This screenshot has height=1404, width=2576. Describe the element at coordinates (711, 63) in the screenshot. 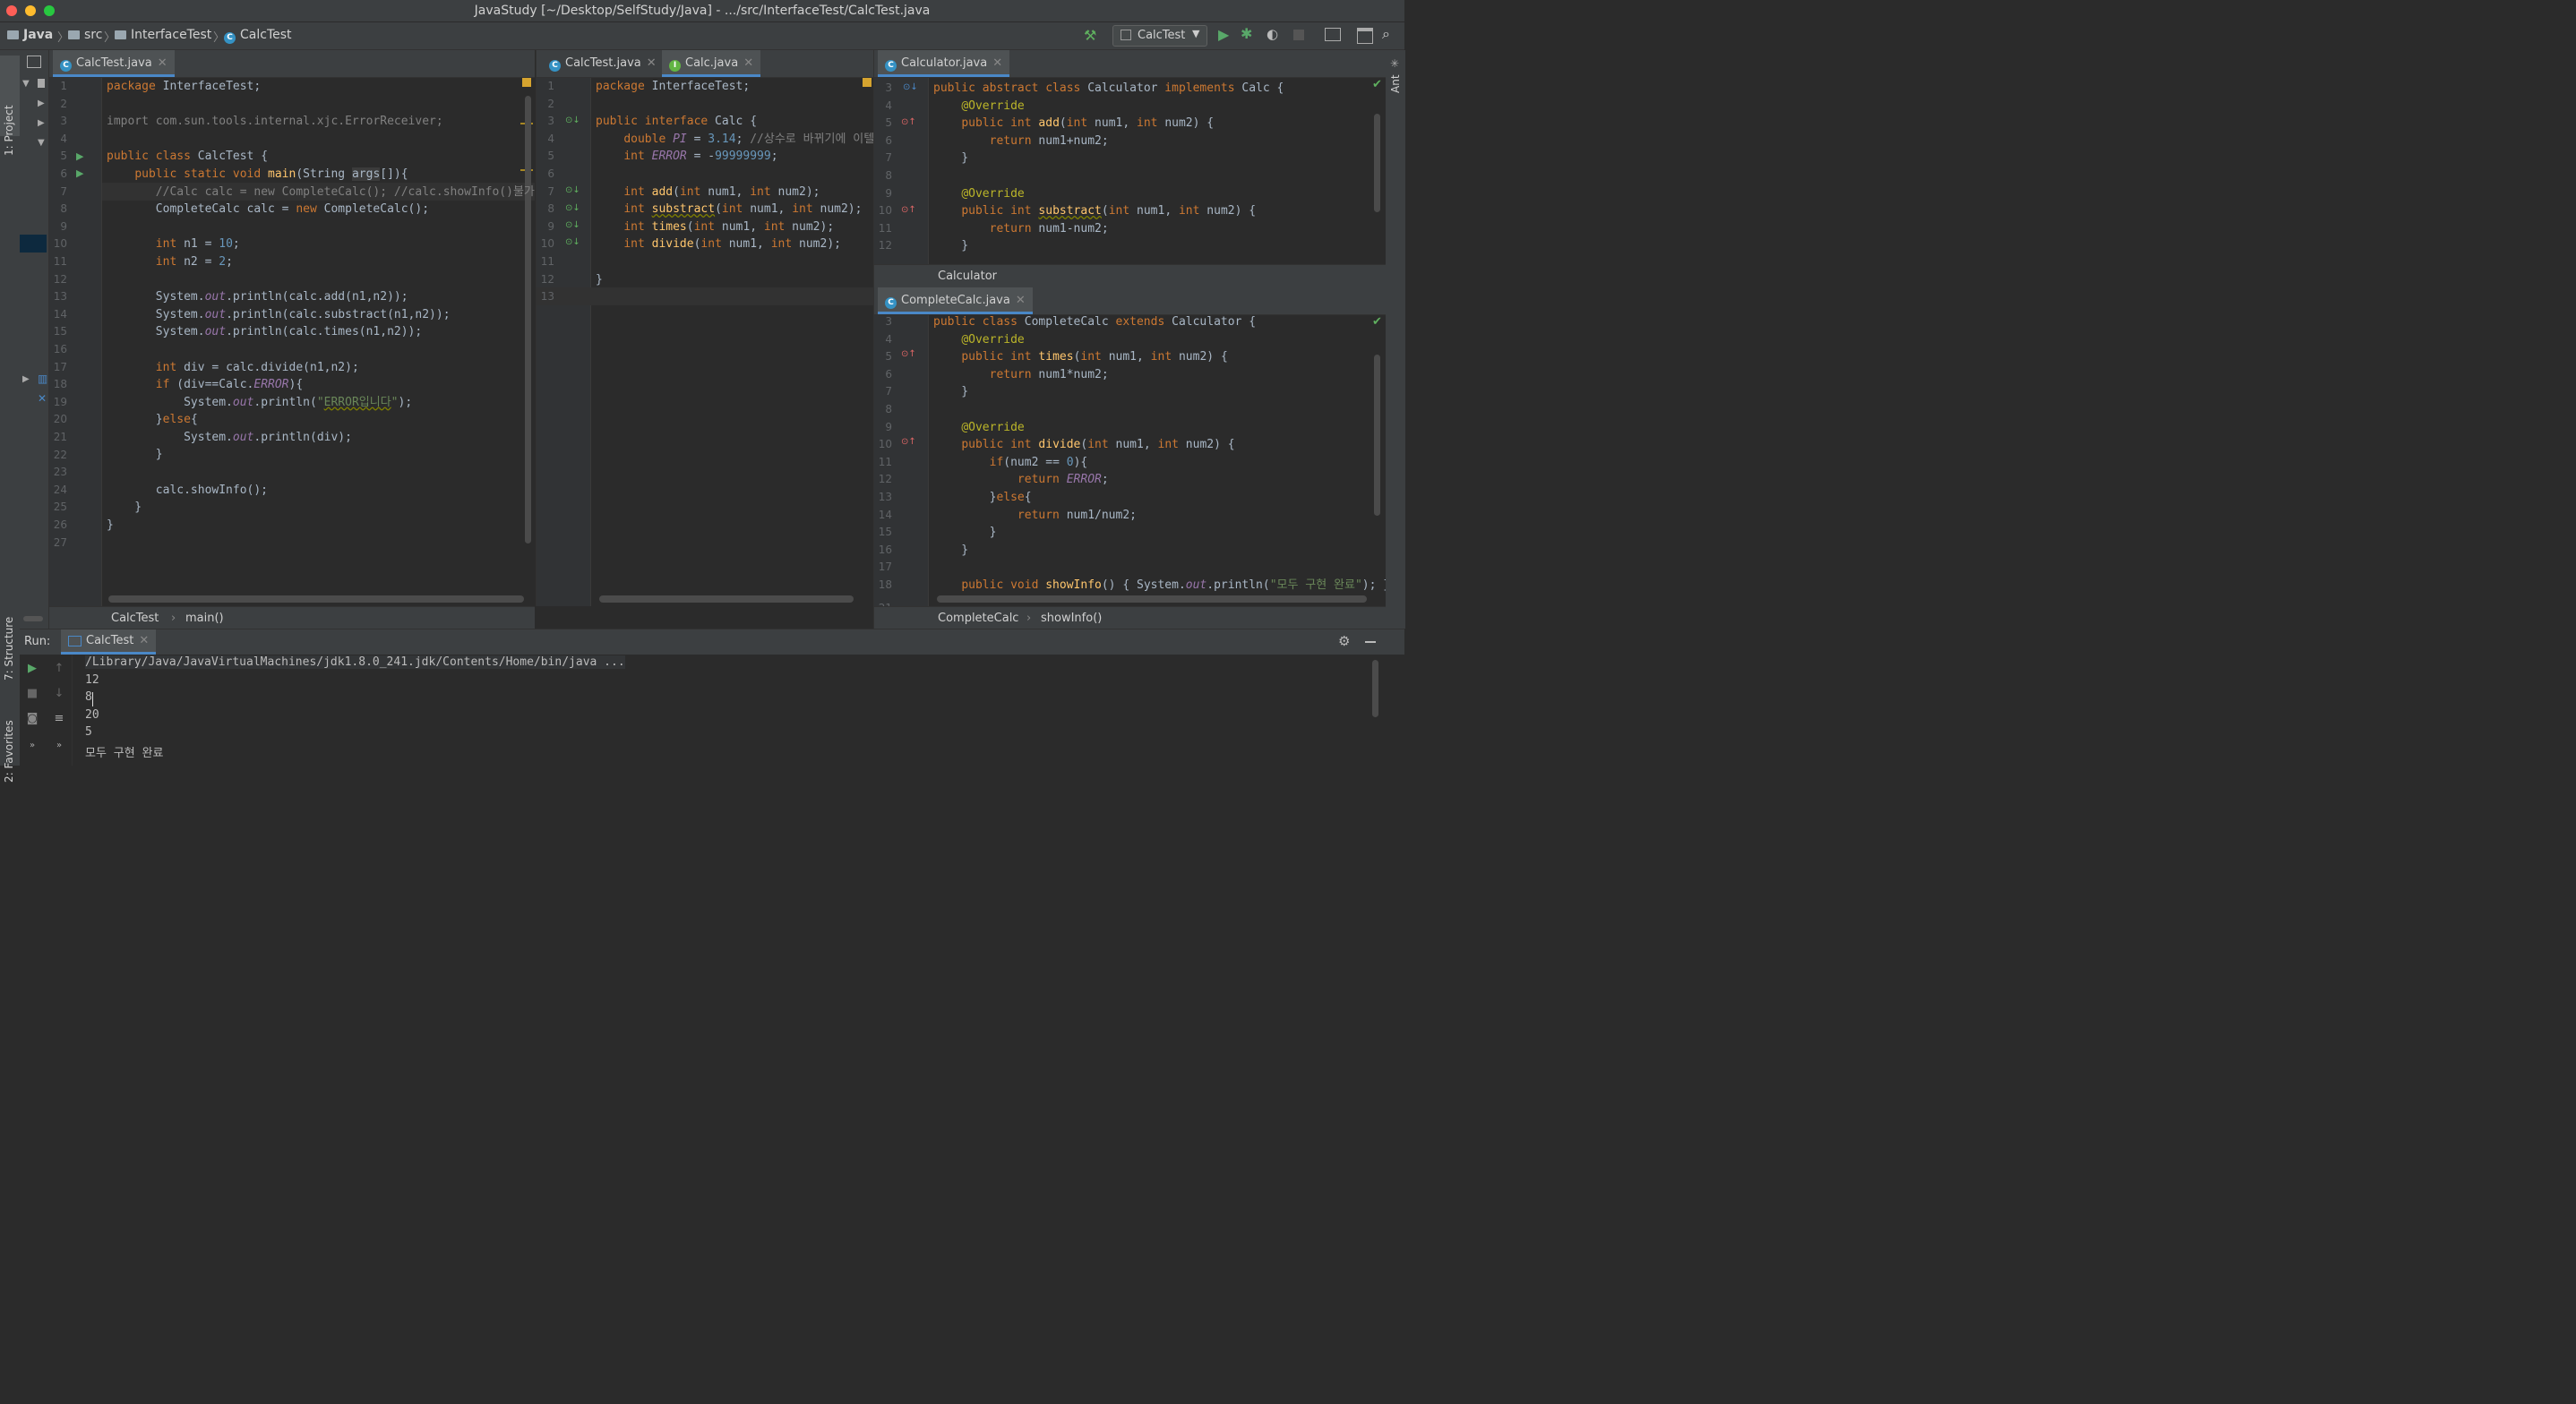

I see `tab-calc-java: I Calc.java ✕` at that location.